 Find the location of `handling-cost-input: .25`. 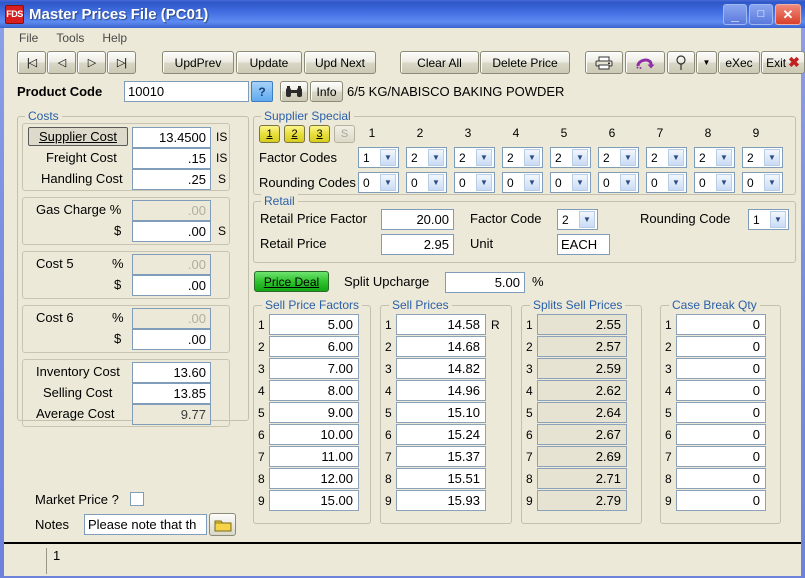

handling-cost-input: .25 is located at coordinates (171, 179).